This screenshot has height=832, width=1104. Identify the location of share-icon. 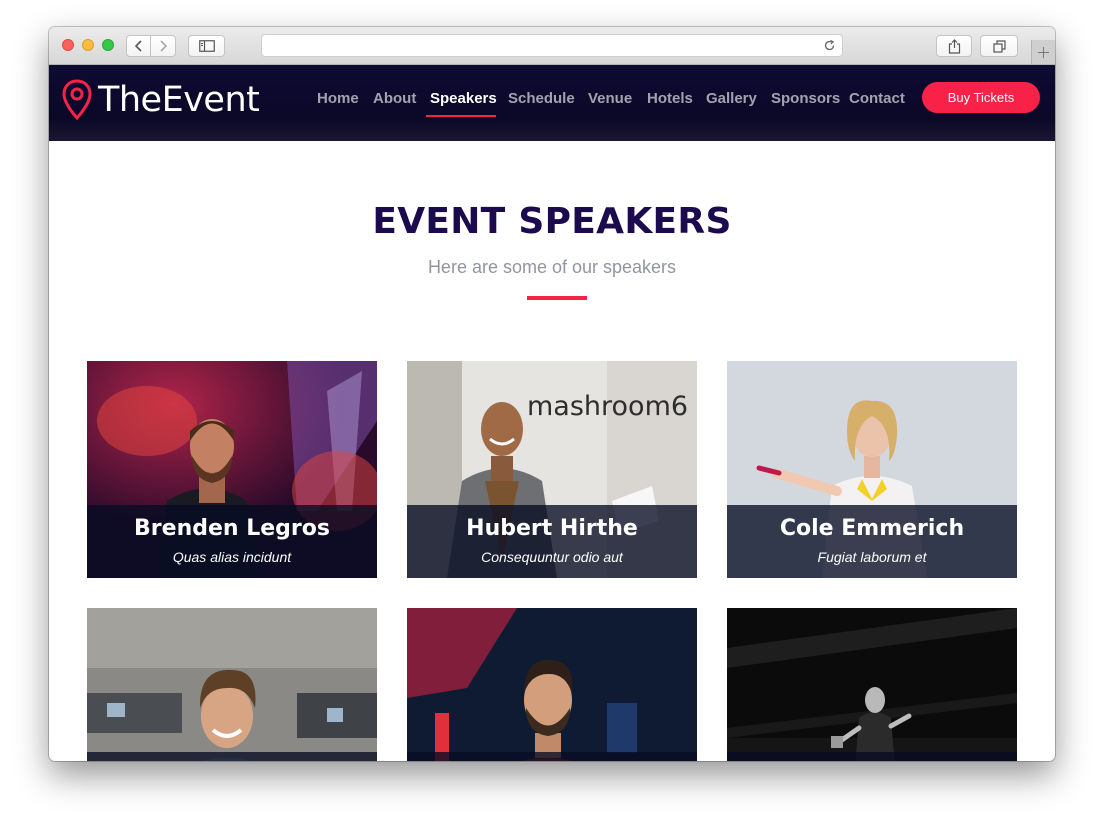
(954, 46).